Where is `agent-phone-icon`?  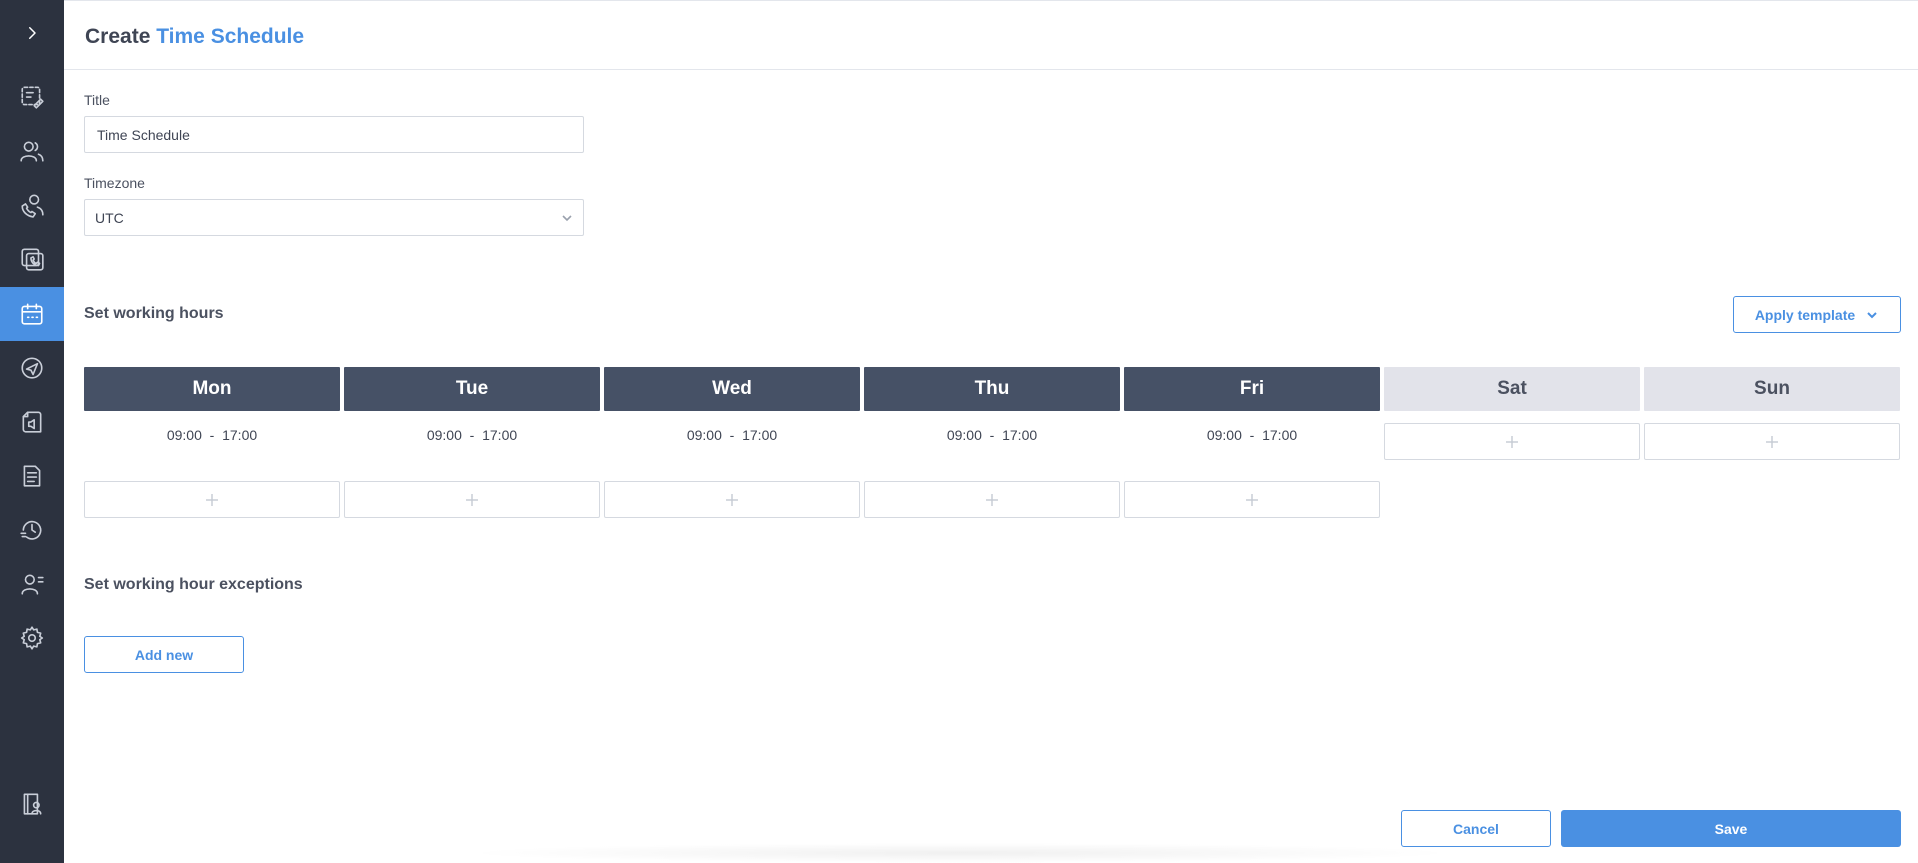 agent-phone-icon is located at coordinates (32, 206).